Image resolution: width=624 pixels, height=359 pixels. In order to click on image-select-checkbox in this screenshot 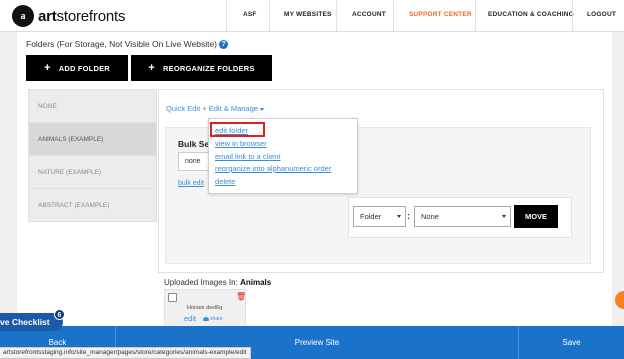, I will do `click(172, 297)`.